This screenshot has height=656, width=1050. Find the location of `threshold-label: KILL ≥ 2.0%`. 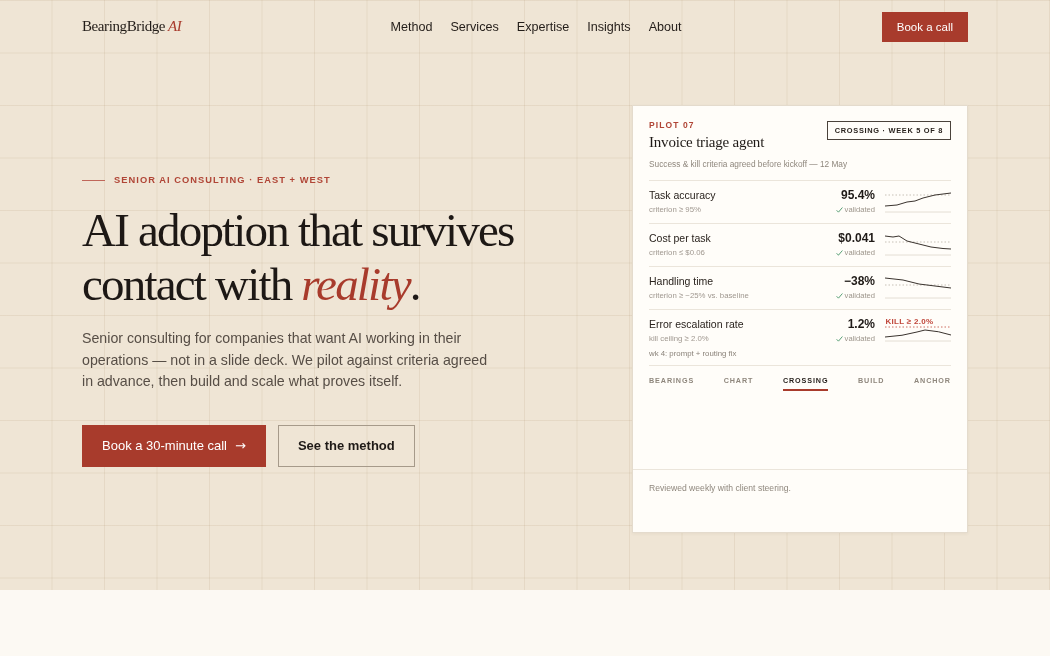

threshold-label: KILL ≥ 2.0% is located at coordinates (909, 321).